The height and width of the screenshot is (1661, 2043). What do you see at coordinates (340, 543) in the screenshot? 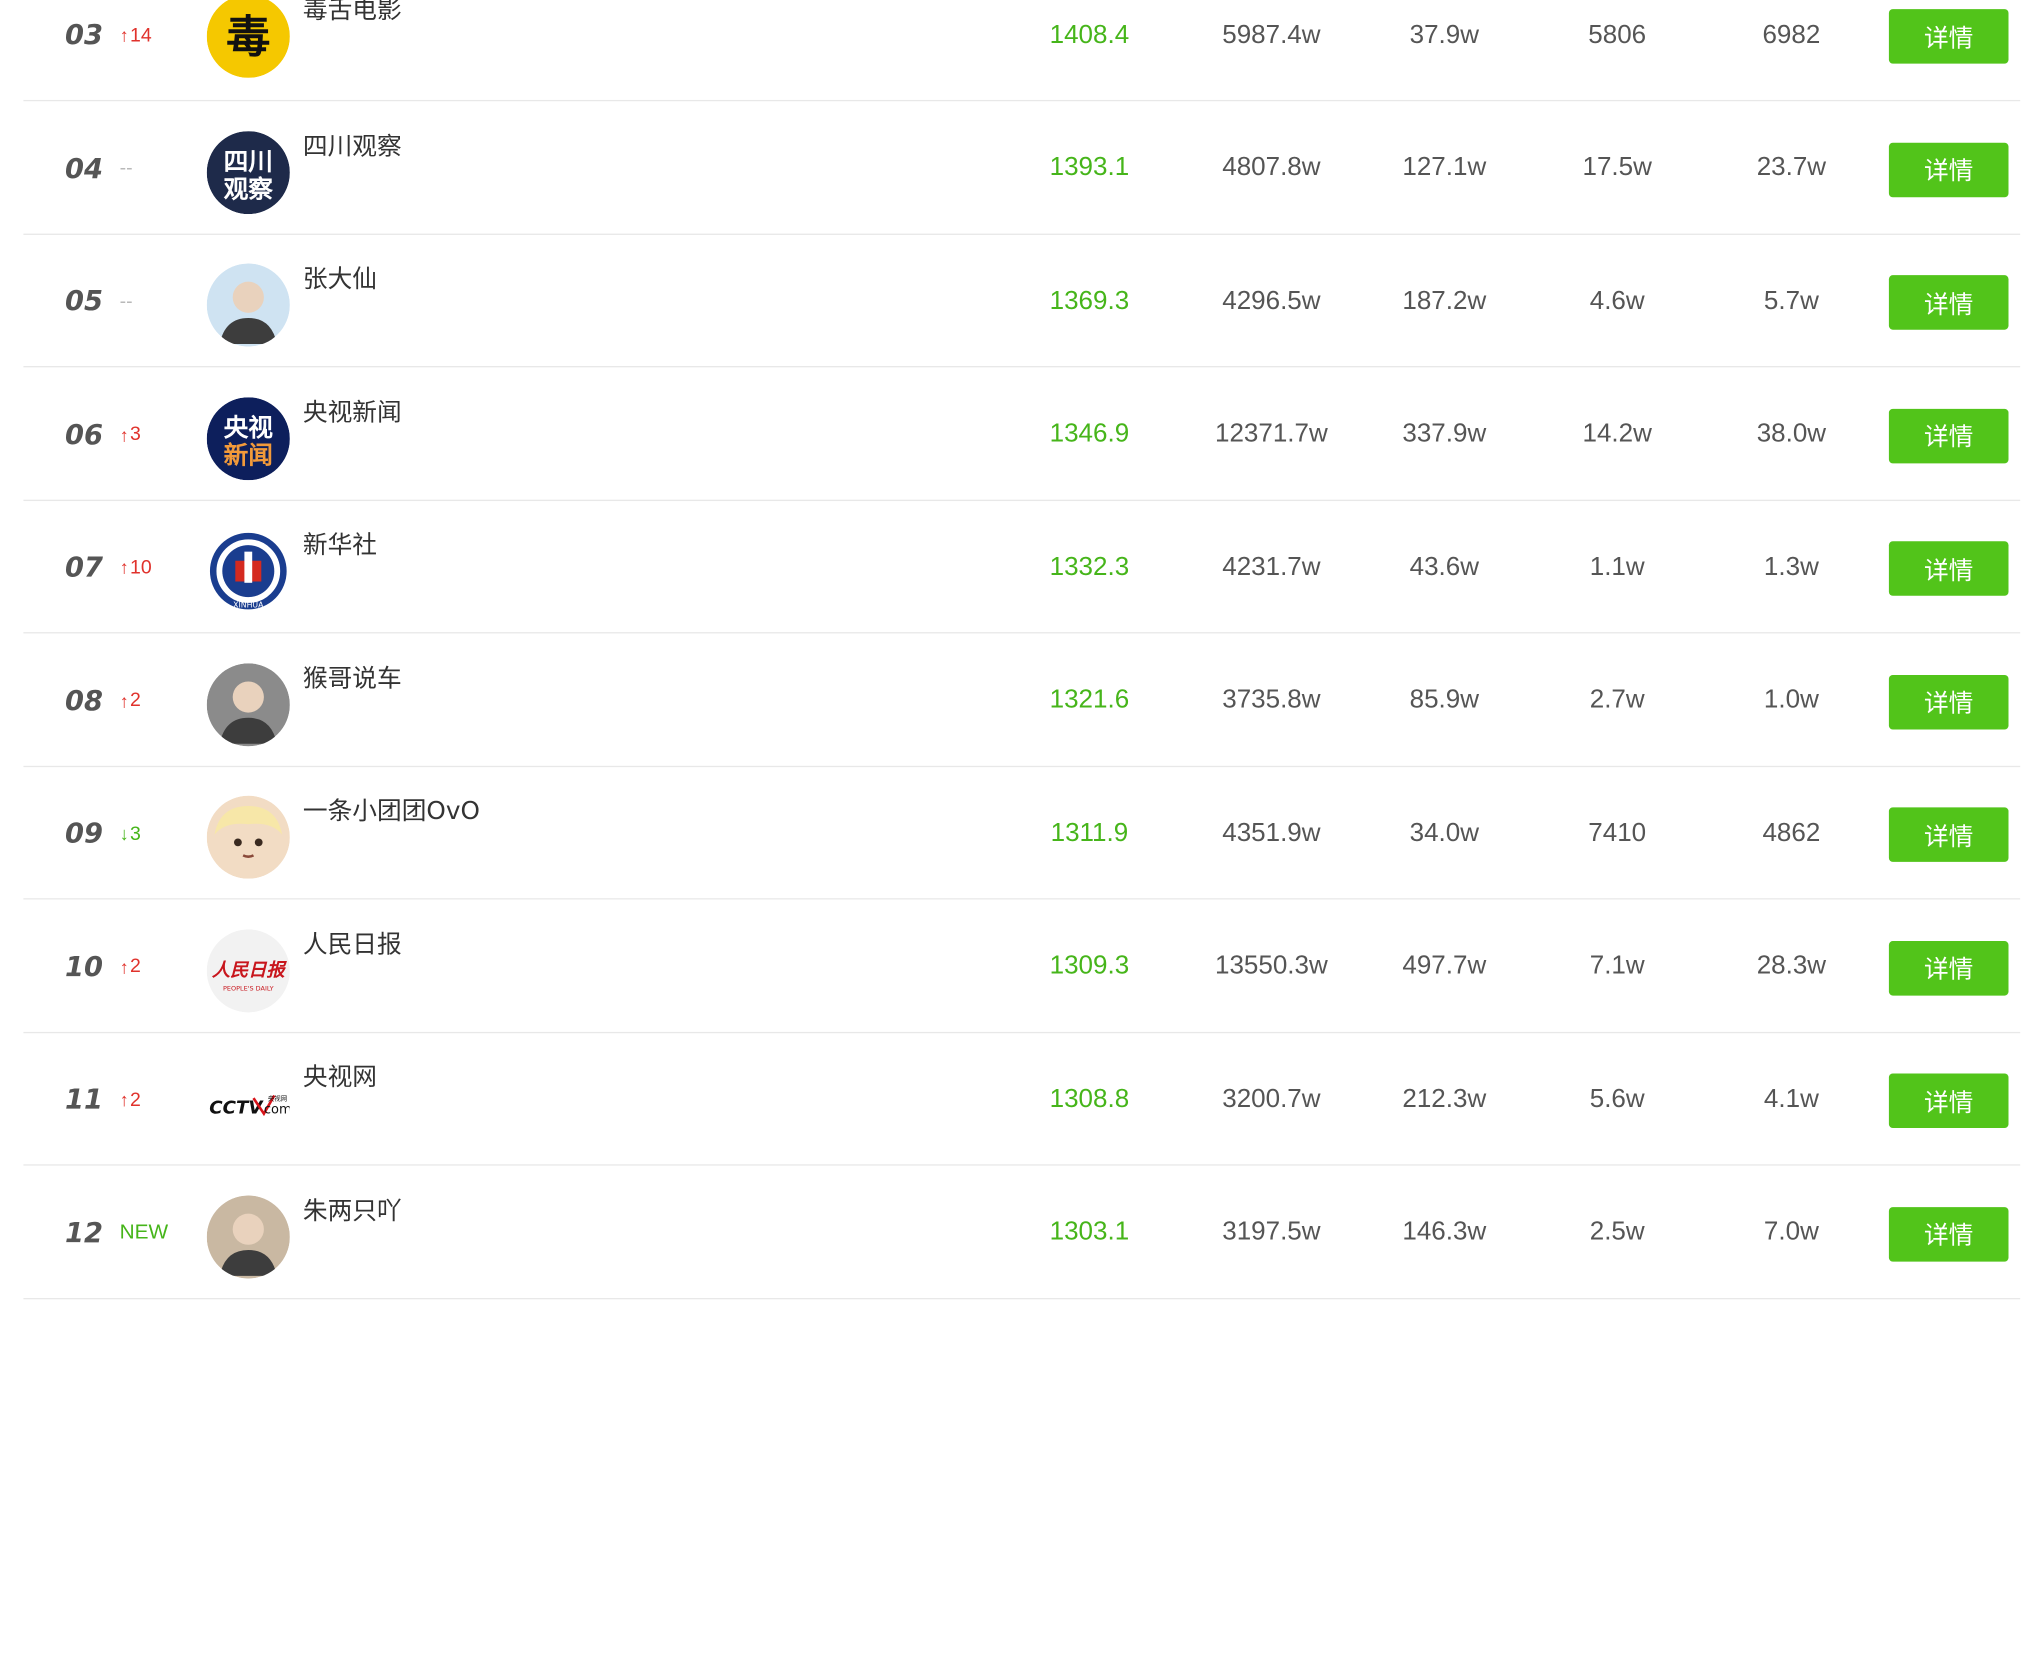
I see `account-name: 新华社` at bounding box center [340, 543].